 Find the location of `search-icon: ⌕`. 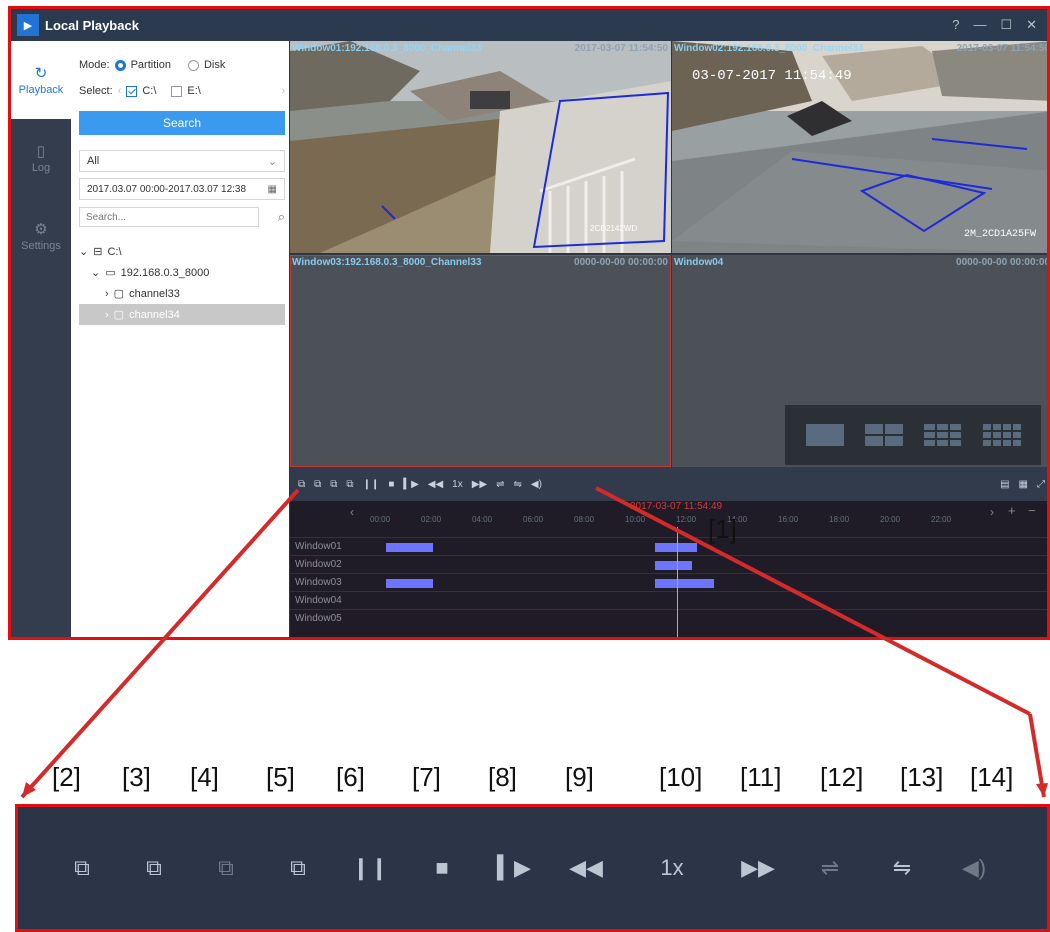

search-icon: ⌕ is located at coordinates (281, 217).